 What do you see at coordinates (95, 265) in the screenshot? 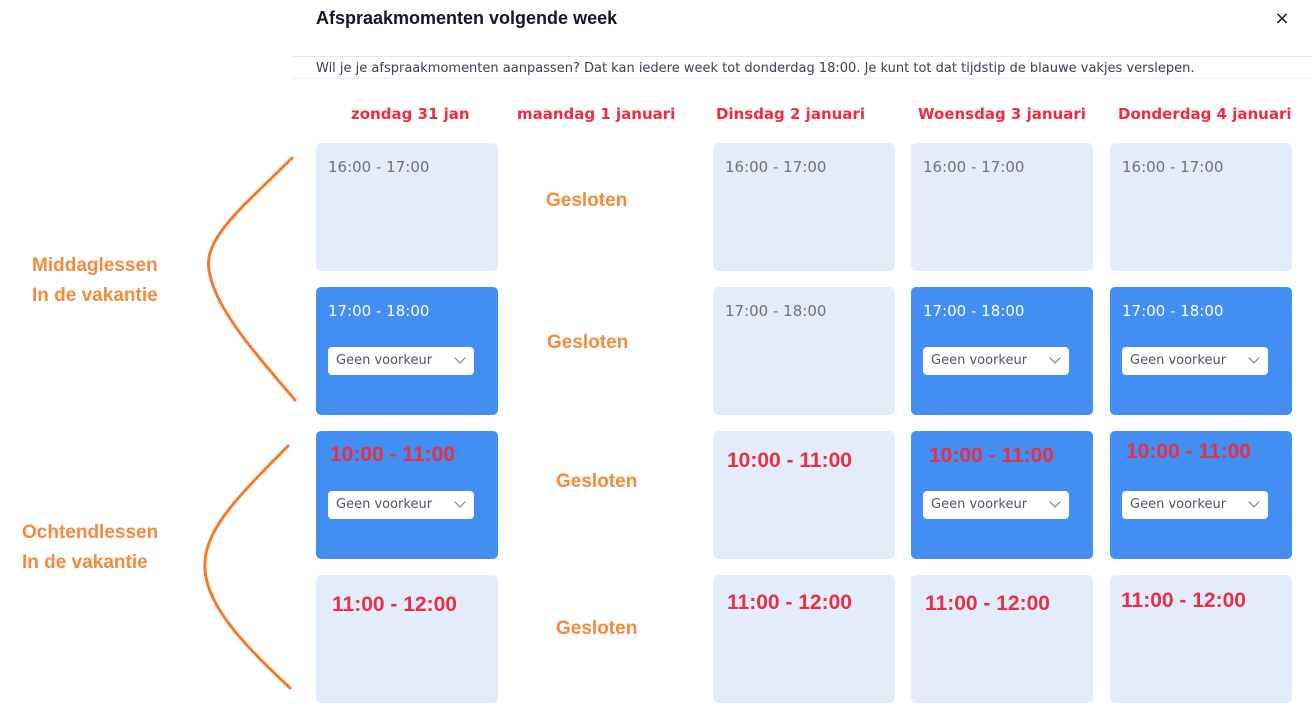
I see `afternoon-label-line1: Middaglessen` at bounding box center [95, 265].